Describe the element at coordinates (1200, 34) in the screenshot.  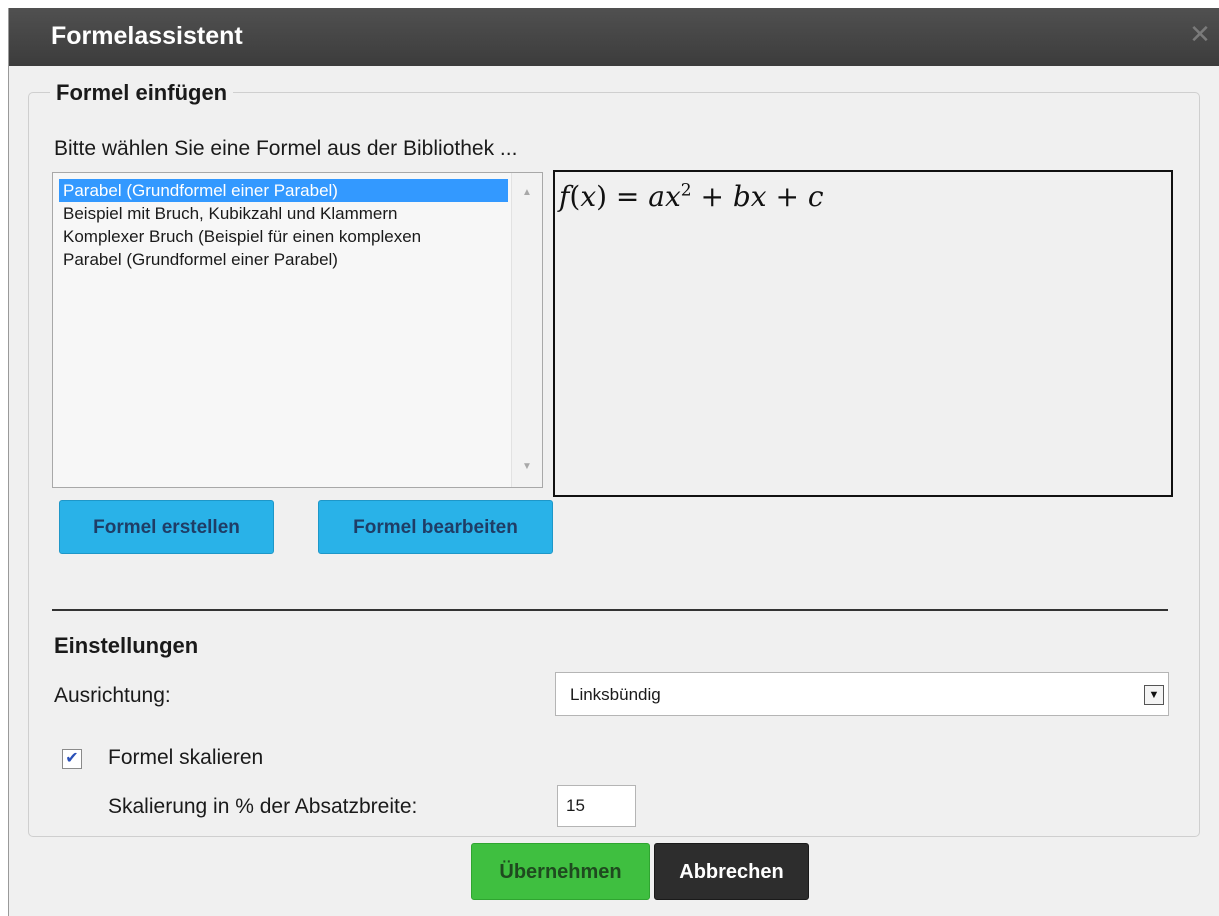
I see `close-icon: ✕` at that location.